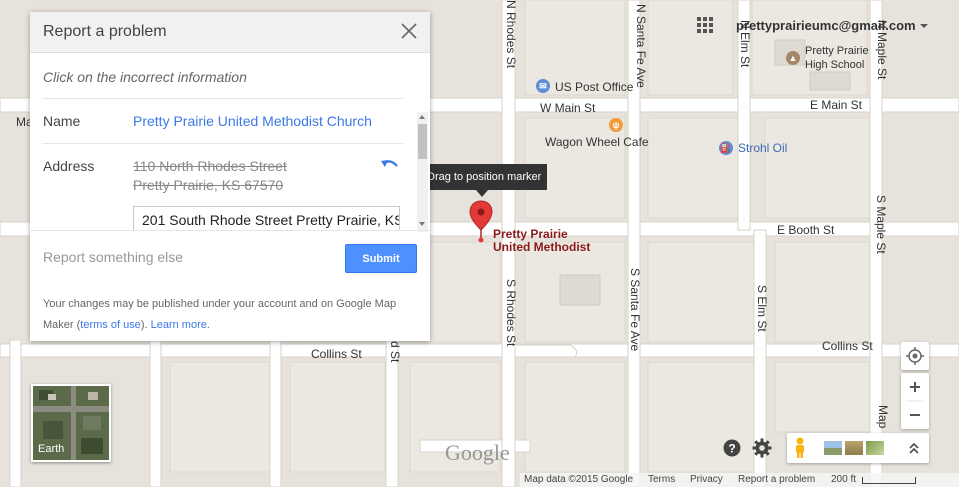  I want to click on undo-icon, so click(390, 166).